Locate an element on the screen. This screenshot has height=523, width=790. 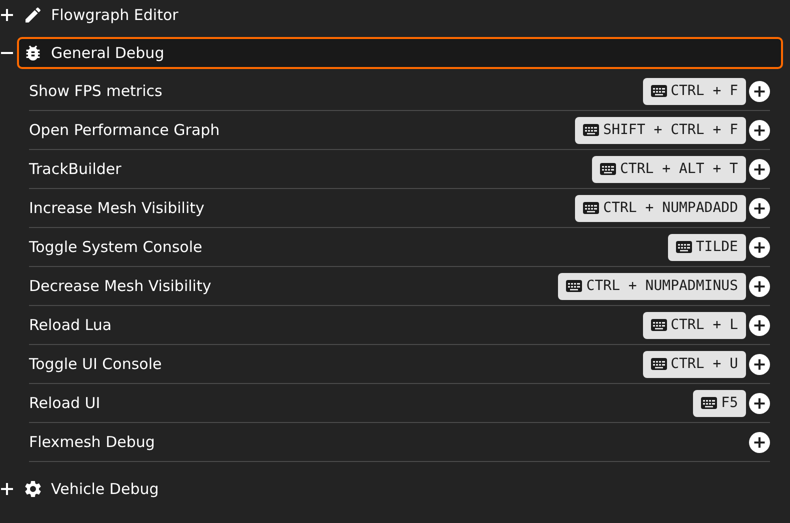
action-label: Show FPS metrics is located at coordinates (95, 91).